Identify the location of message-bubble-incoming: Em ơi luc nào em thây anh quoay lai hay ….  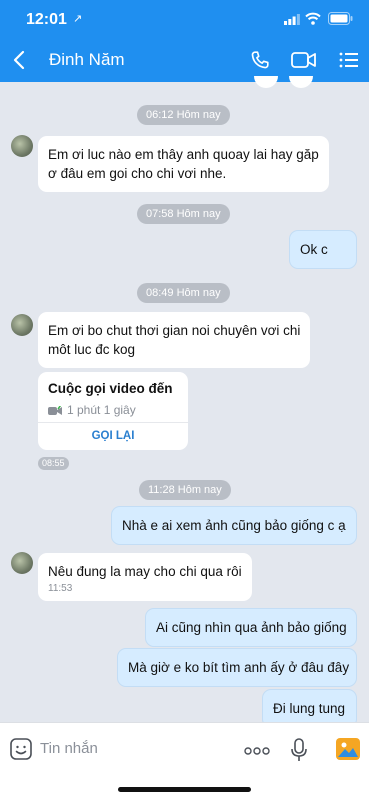
(183, 164).